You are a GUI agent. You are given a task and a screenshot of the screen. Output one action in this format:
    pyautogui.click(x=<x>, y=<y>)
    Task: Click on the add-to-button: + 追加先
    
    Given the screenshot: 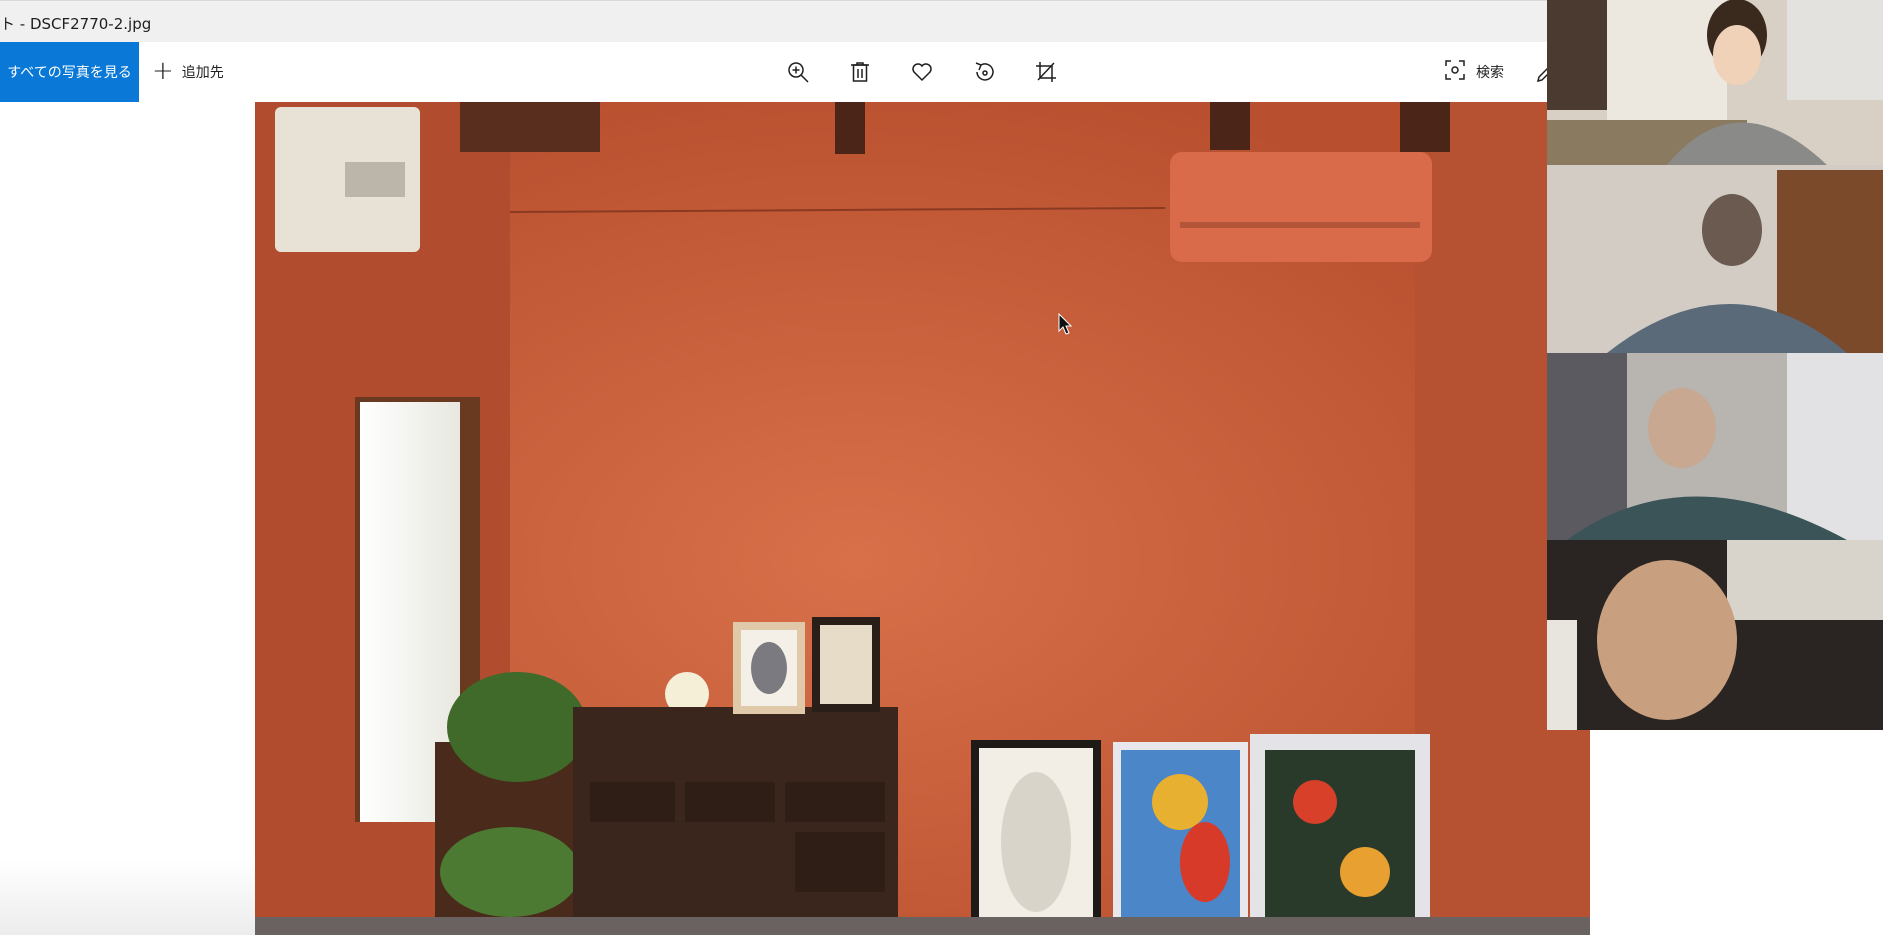 What is the action you would take?
    pyautogui.click(x=188, y=72)
    